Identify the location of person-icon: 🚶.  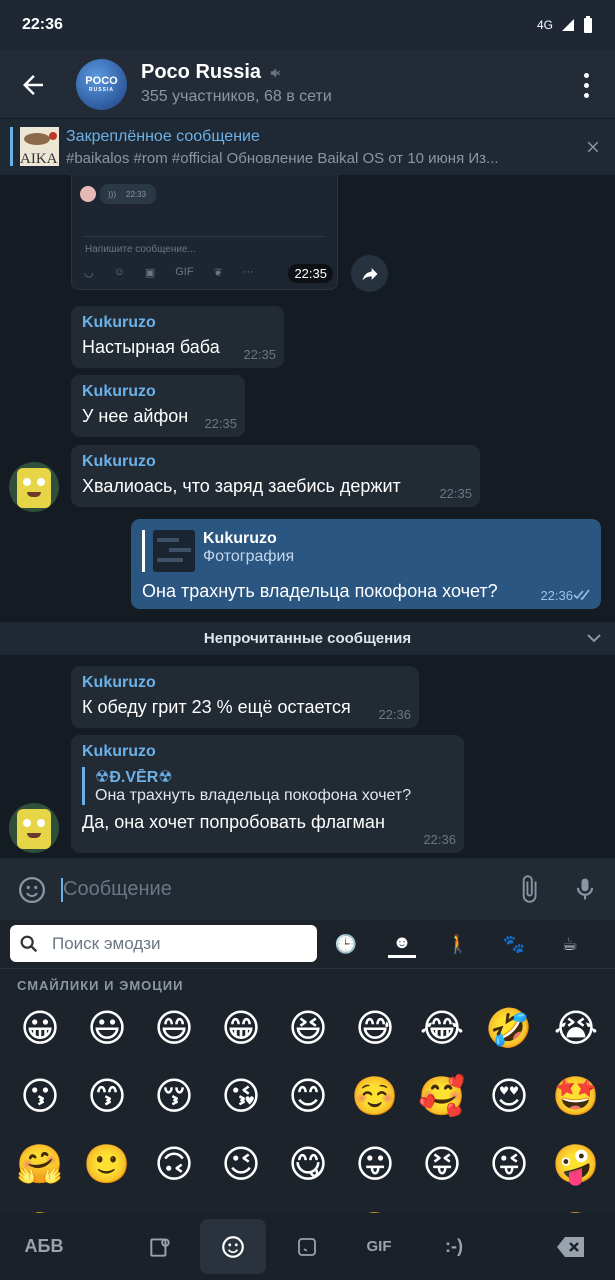
(458, 944).